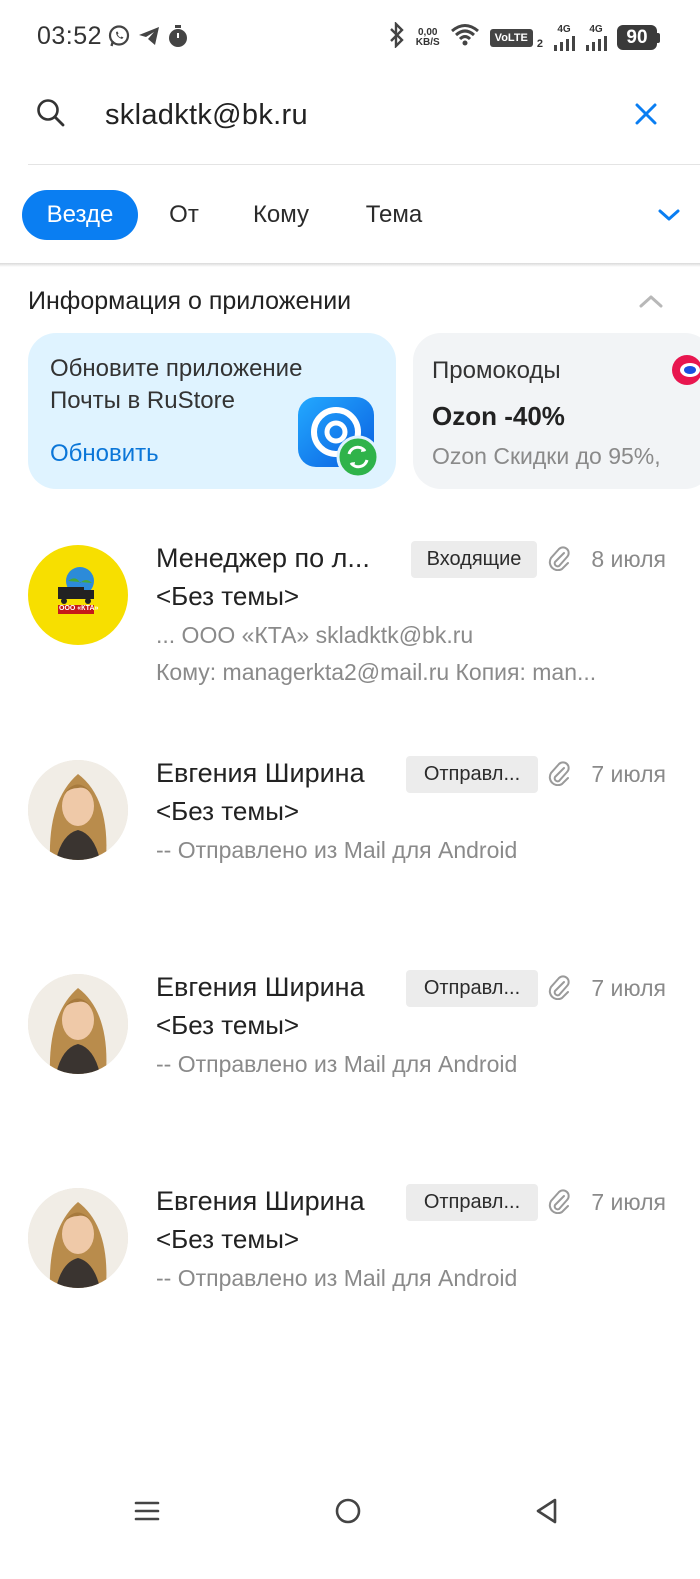 This screenshot has width=700, height=1579. What do you see at coordinates (669, 217) in the screenshot?
I see `chevron-down-icon` at bounding box center [669, 217].